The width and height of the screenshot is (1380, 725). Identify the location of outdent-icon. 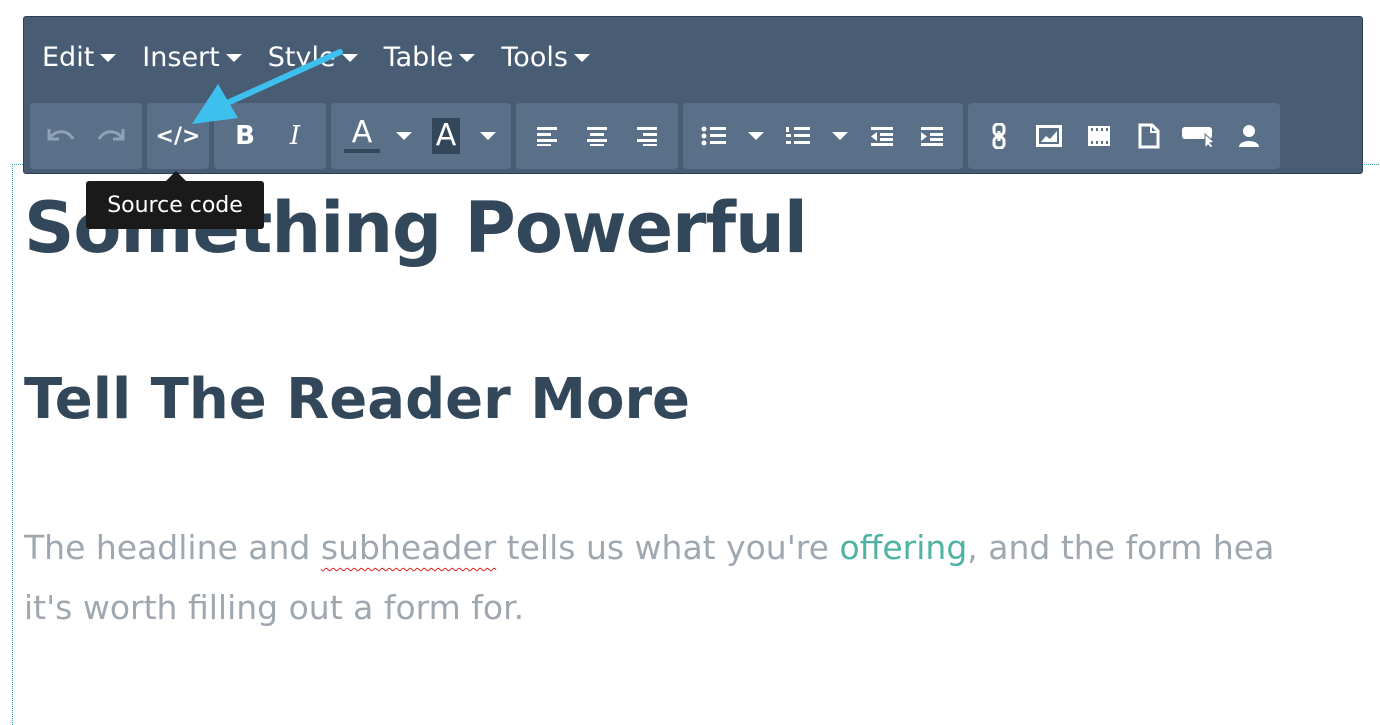
(882, 136).